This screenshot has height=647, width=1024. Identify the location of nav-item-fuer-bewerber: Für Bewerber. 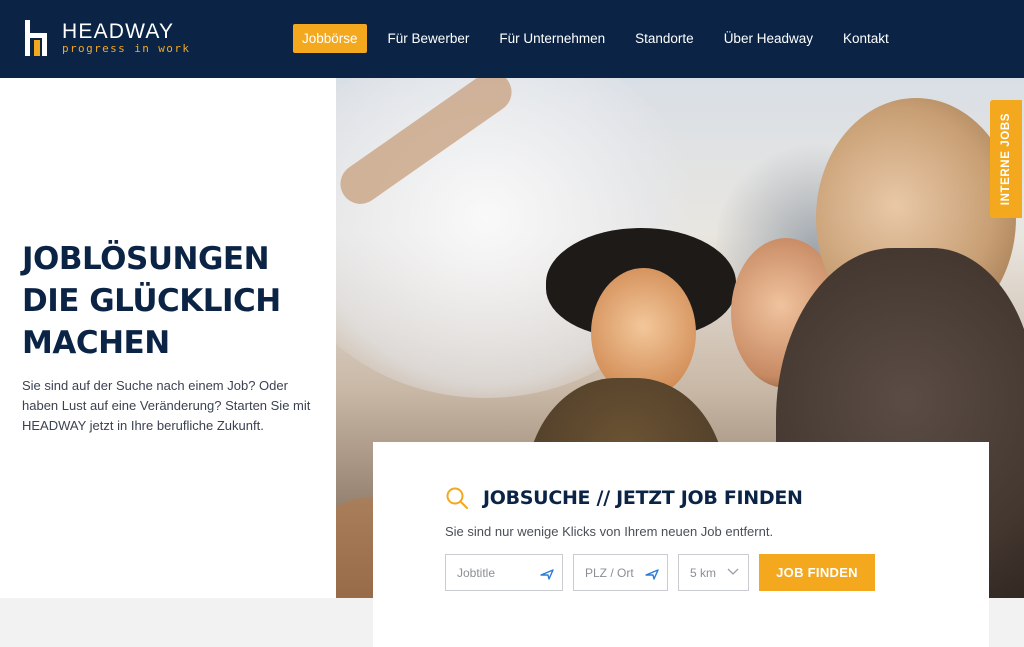
(429, 38).